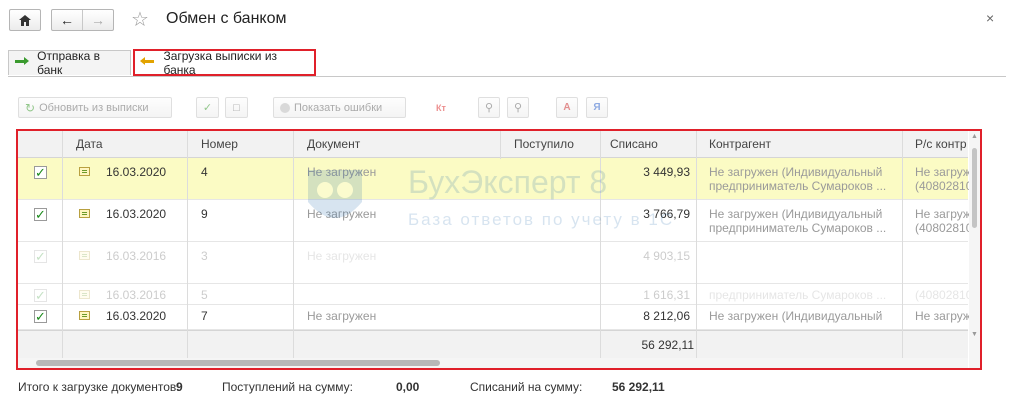 The width and height of the screenshot is (1024, 399). I want to click on refresh-from-statement-button: ↻ Обновить из выписки, so click(95, 107).